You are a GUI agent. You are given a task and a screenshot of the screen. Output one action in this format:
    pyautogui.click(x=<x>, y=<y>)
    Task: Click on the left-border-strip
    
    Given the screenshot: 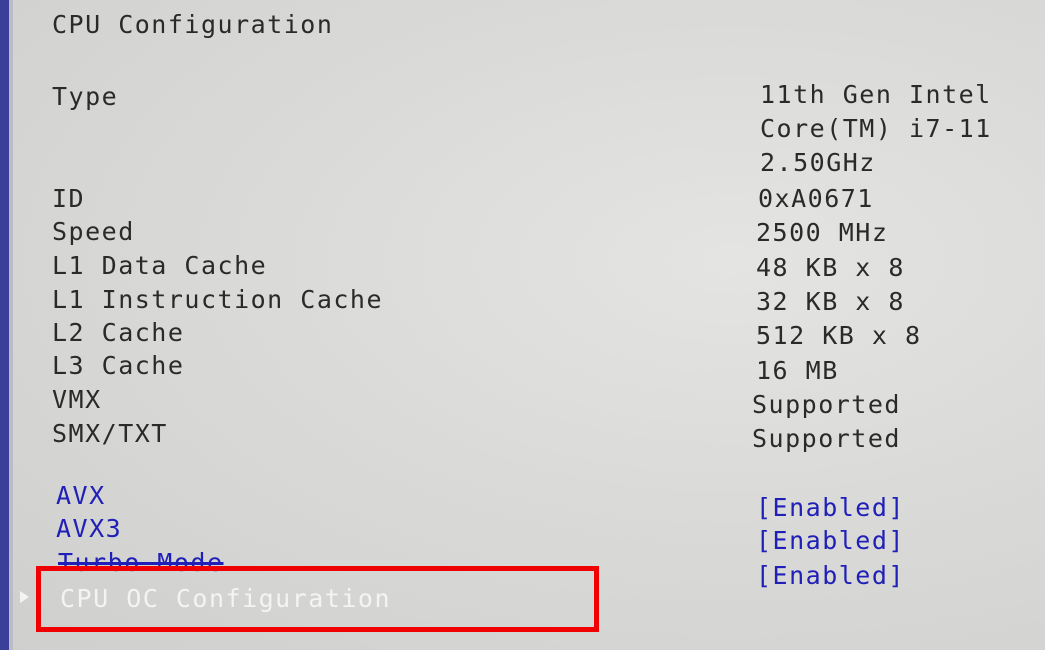 What is the action you would take?
    pyautogui.click(x=4, y=325)
    